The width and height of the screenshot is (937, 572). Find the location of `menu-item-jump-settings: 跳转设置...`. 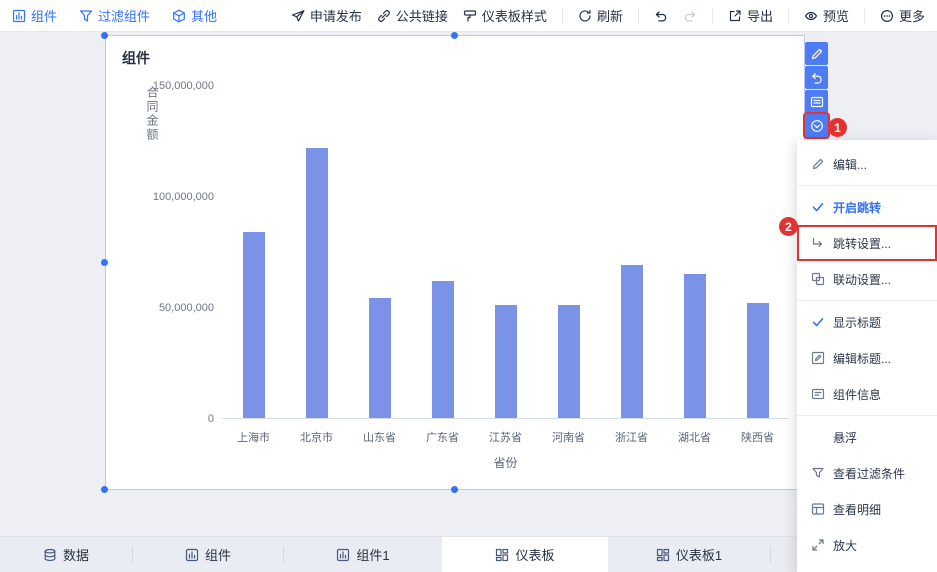

menu-item-jump-settings: 跳转设置... is located at coordinates (867, 243).